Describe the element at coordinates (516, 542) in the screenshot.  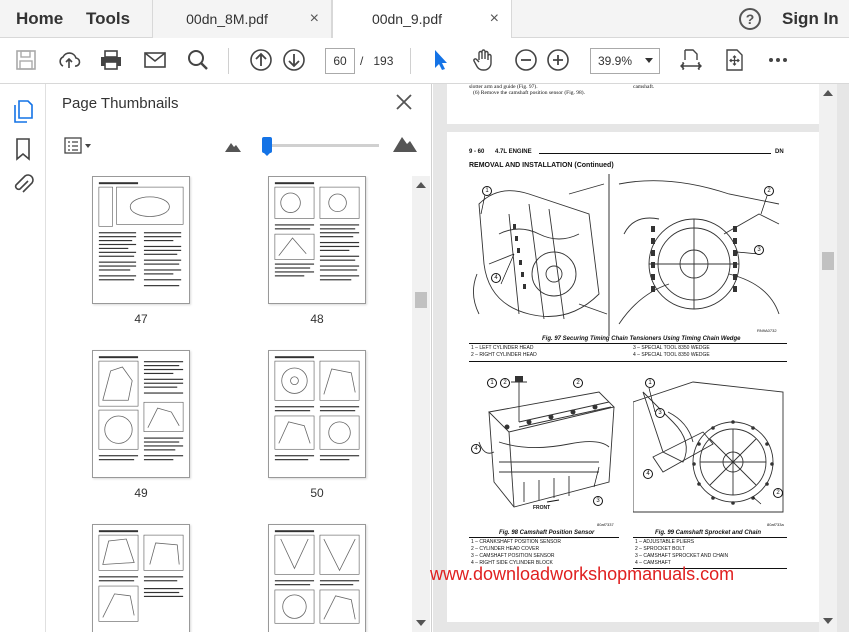
I see `legend-item: 1 – CRANKSHAFT POSITION SENSOR` at that location.